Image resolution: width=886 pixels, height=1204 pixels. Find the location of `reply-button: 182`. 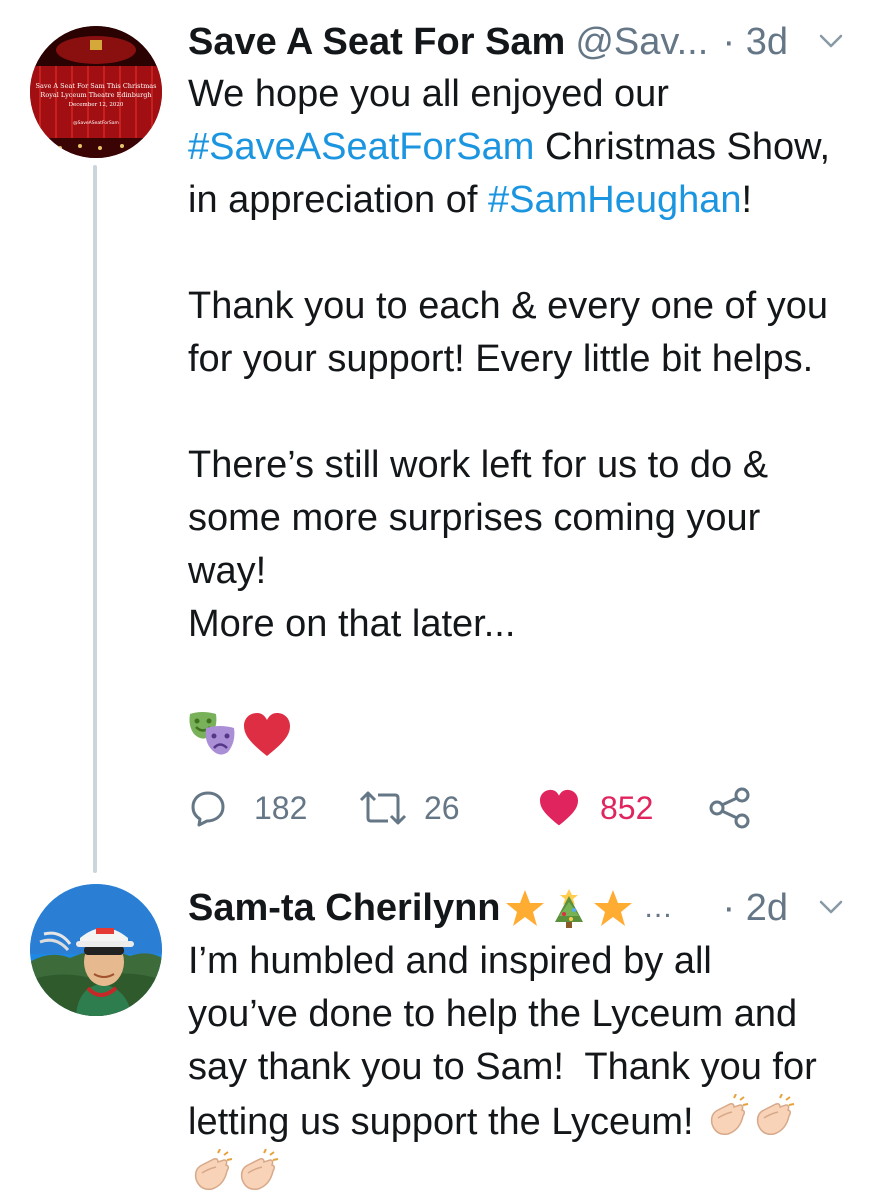

reply-button: 182 is located at coordinates (247, 808).